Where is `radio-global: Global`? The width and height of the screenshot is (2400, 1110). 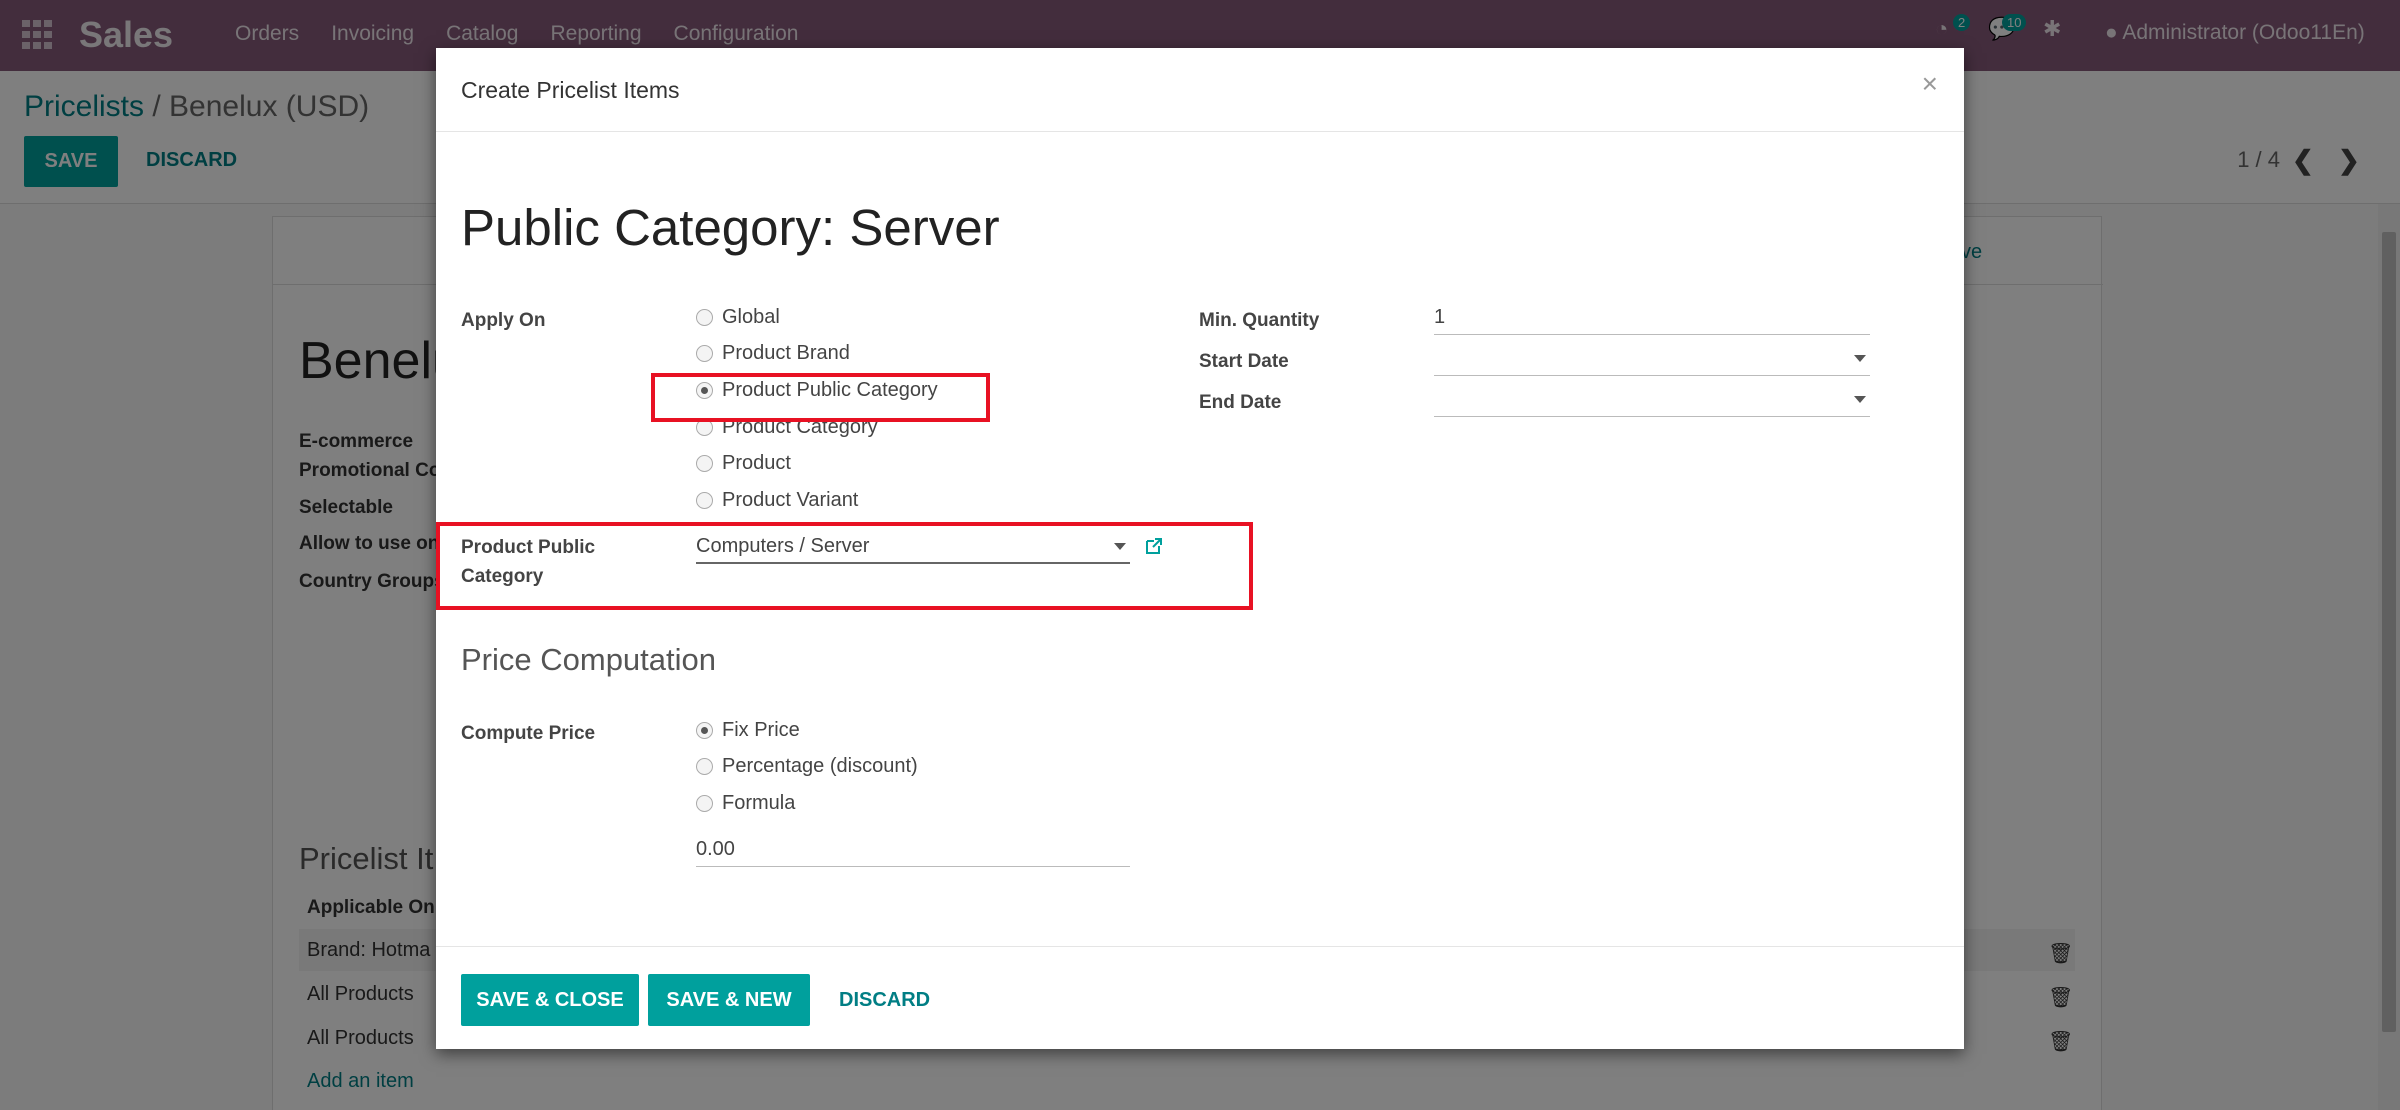 radio-global: Global is located at coordinates (738, 317).